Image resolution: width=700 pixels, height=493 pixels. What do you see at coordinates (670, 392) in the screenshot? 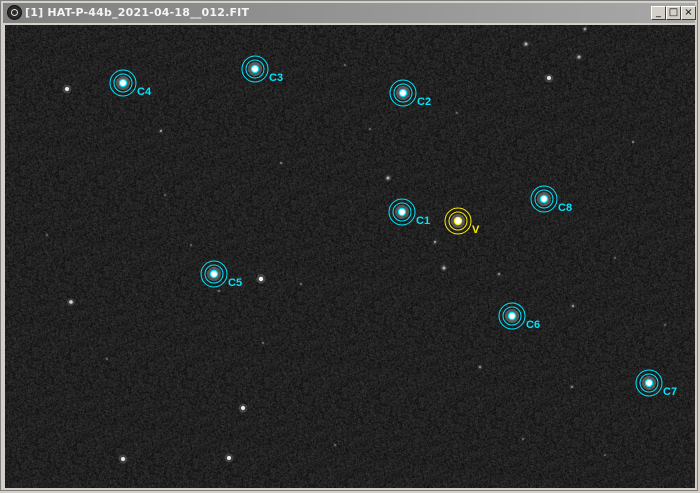
I see `marker-label: C7` at bounding box center [670, 392].